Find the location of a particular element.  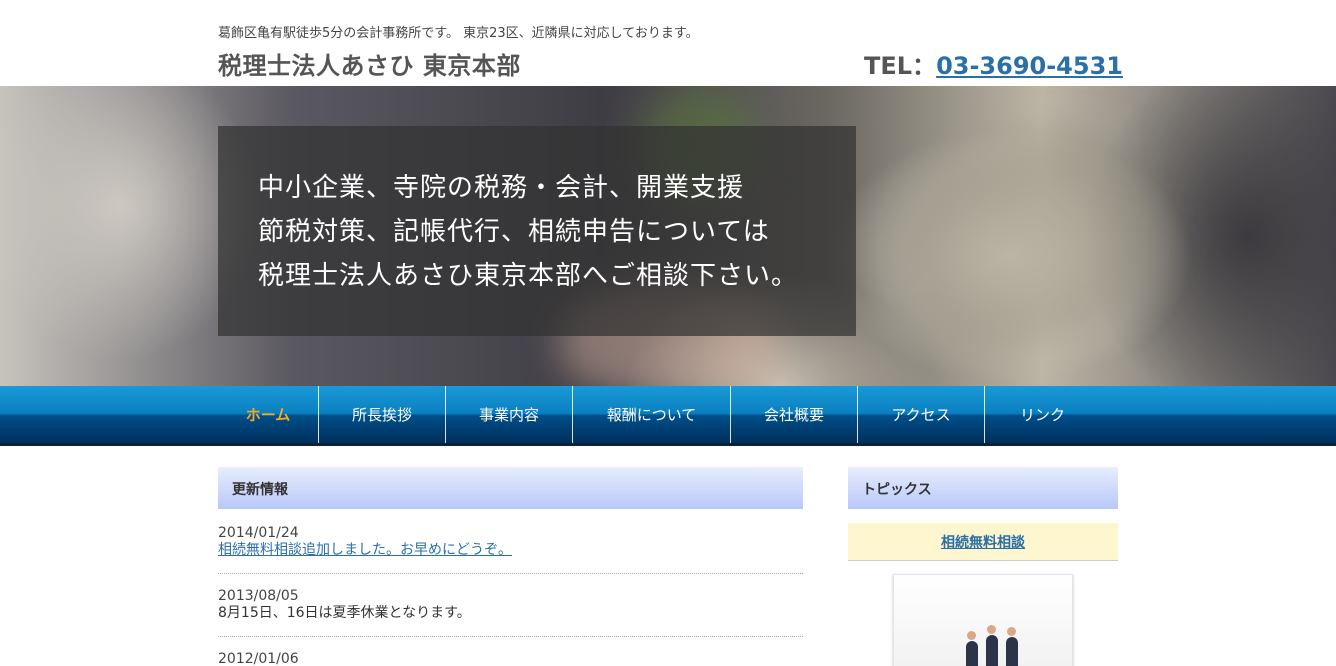

topics-link-box: 相続無料相談 is located at coordinates (983, 542).